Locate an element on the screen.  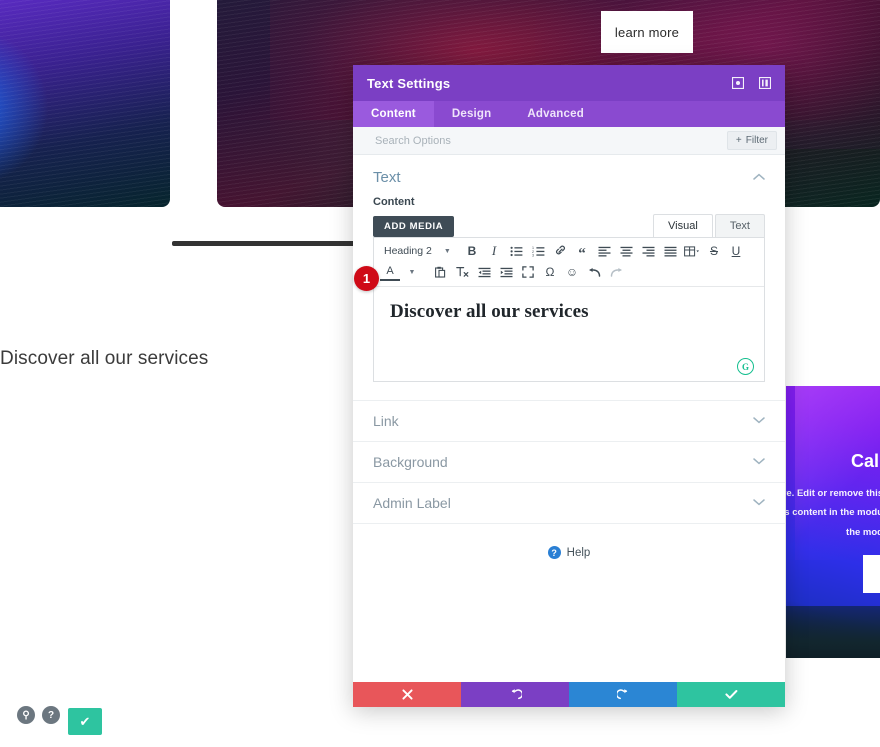
help-label: Help is located at coordinates (578, 552).